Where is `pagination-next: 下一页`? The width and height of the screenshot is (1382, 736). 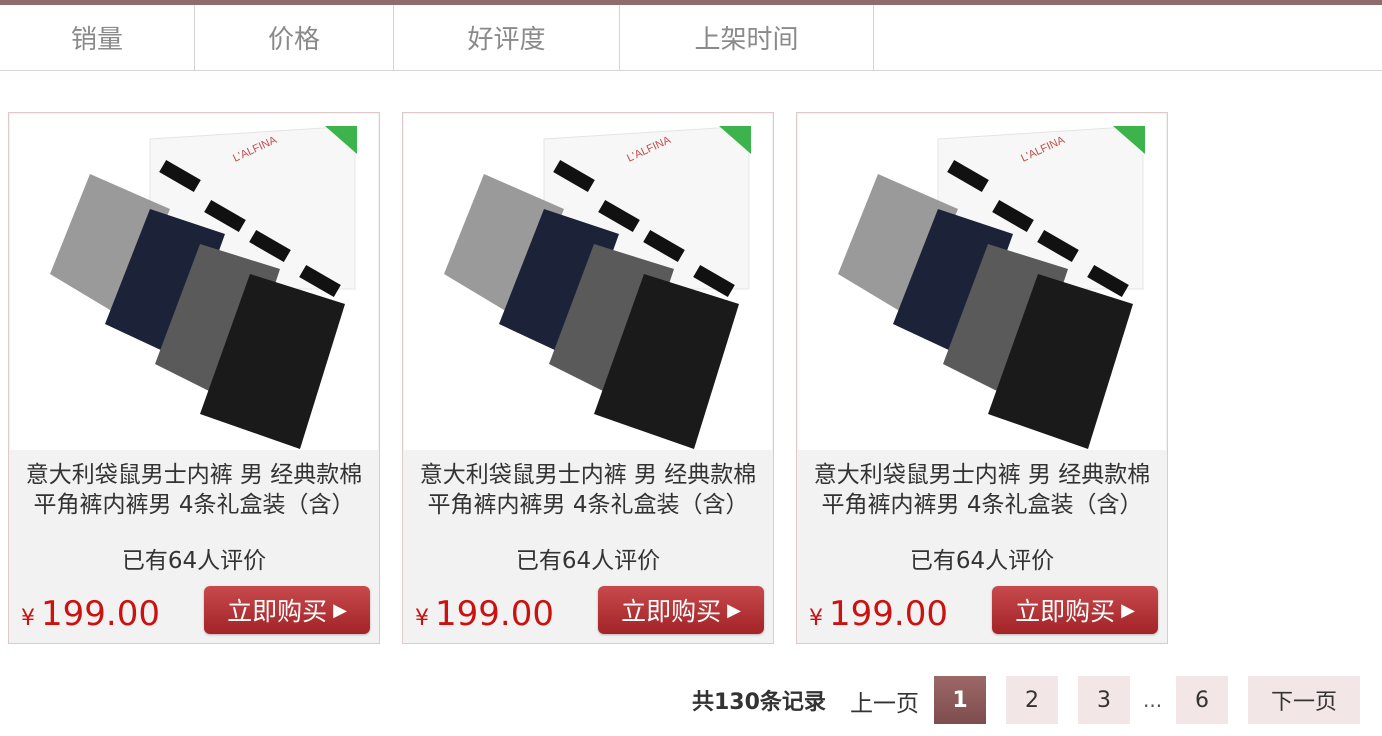
pagination-next: 下一页 is located at coordinates (1304, 700).